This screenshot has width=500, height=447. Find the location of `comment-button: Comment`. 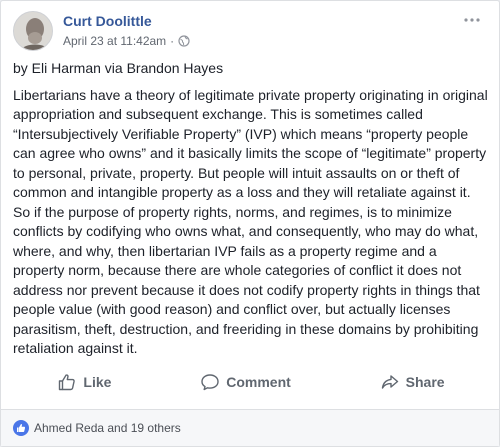

comment-button: Comment is located at coordinates (245, 382).